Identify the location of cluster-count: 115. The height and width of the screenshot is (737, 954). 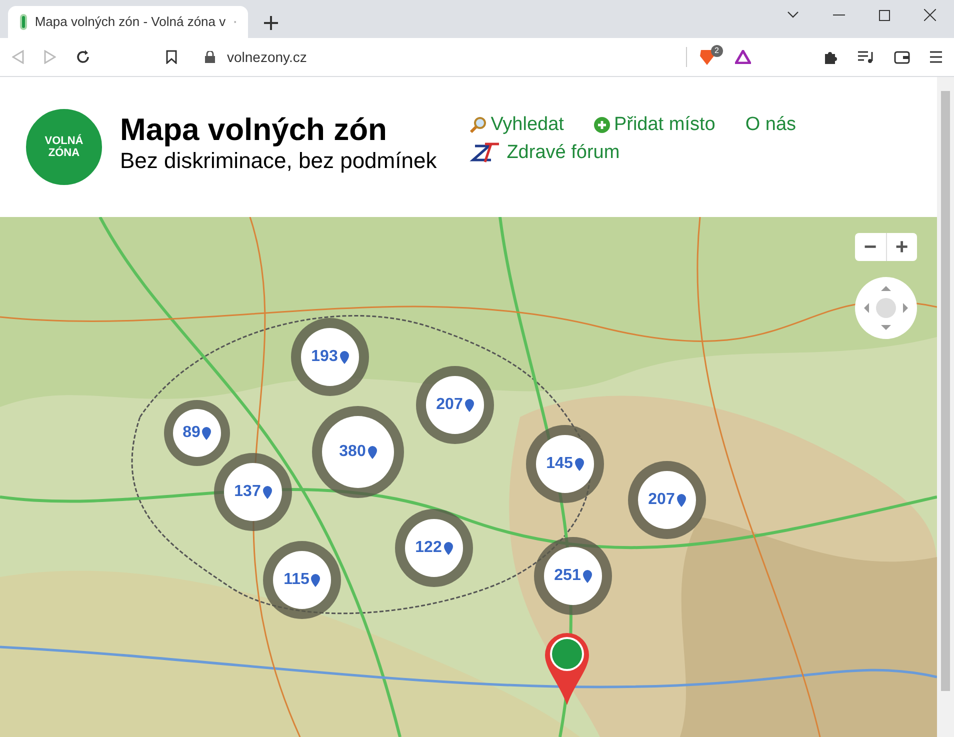
(297, 580).